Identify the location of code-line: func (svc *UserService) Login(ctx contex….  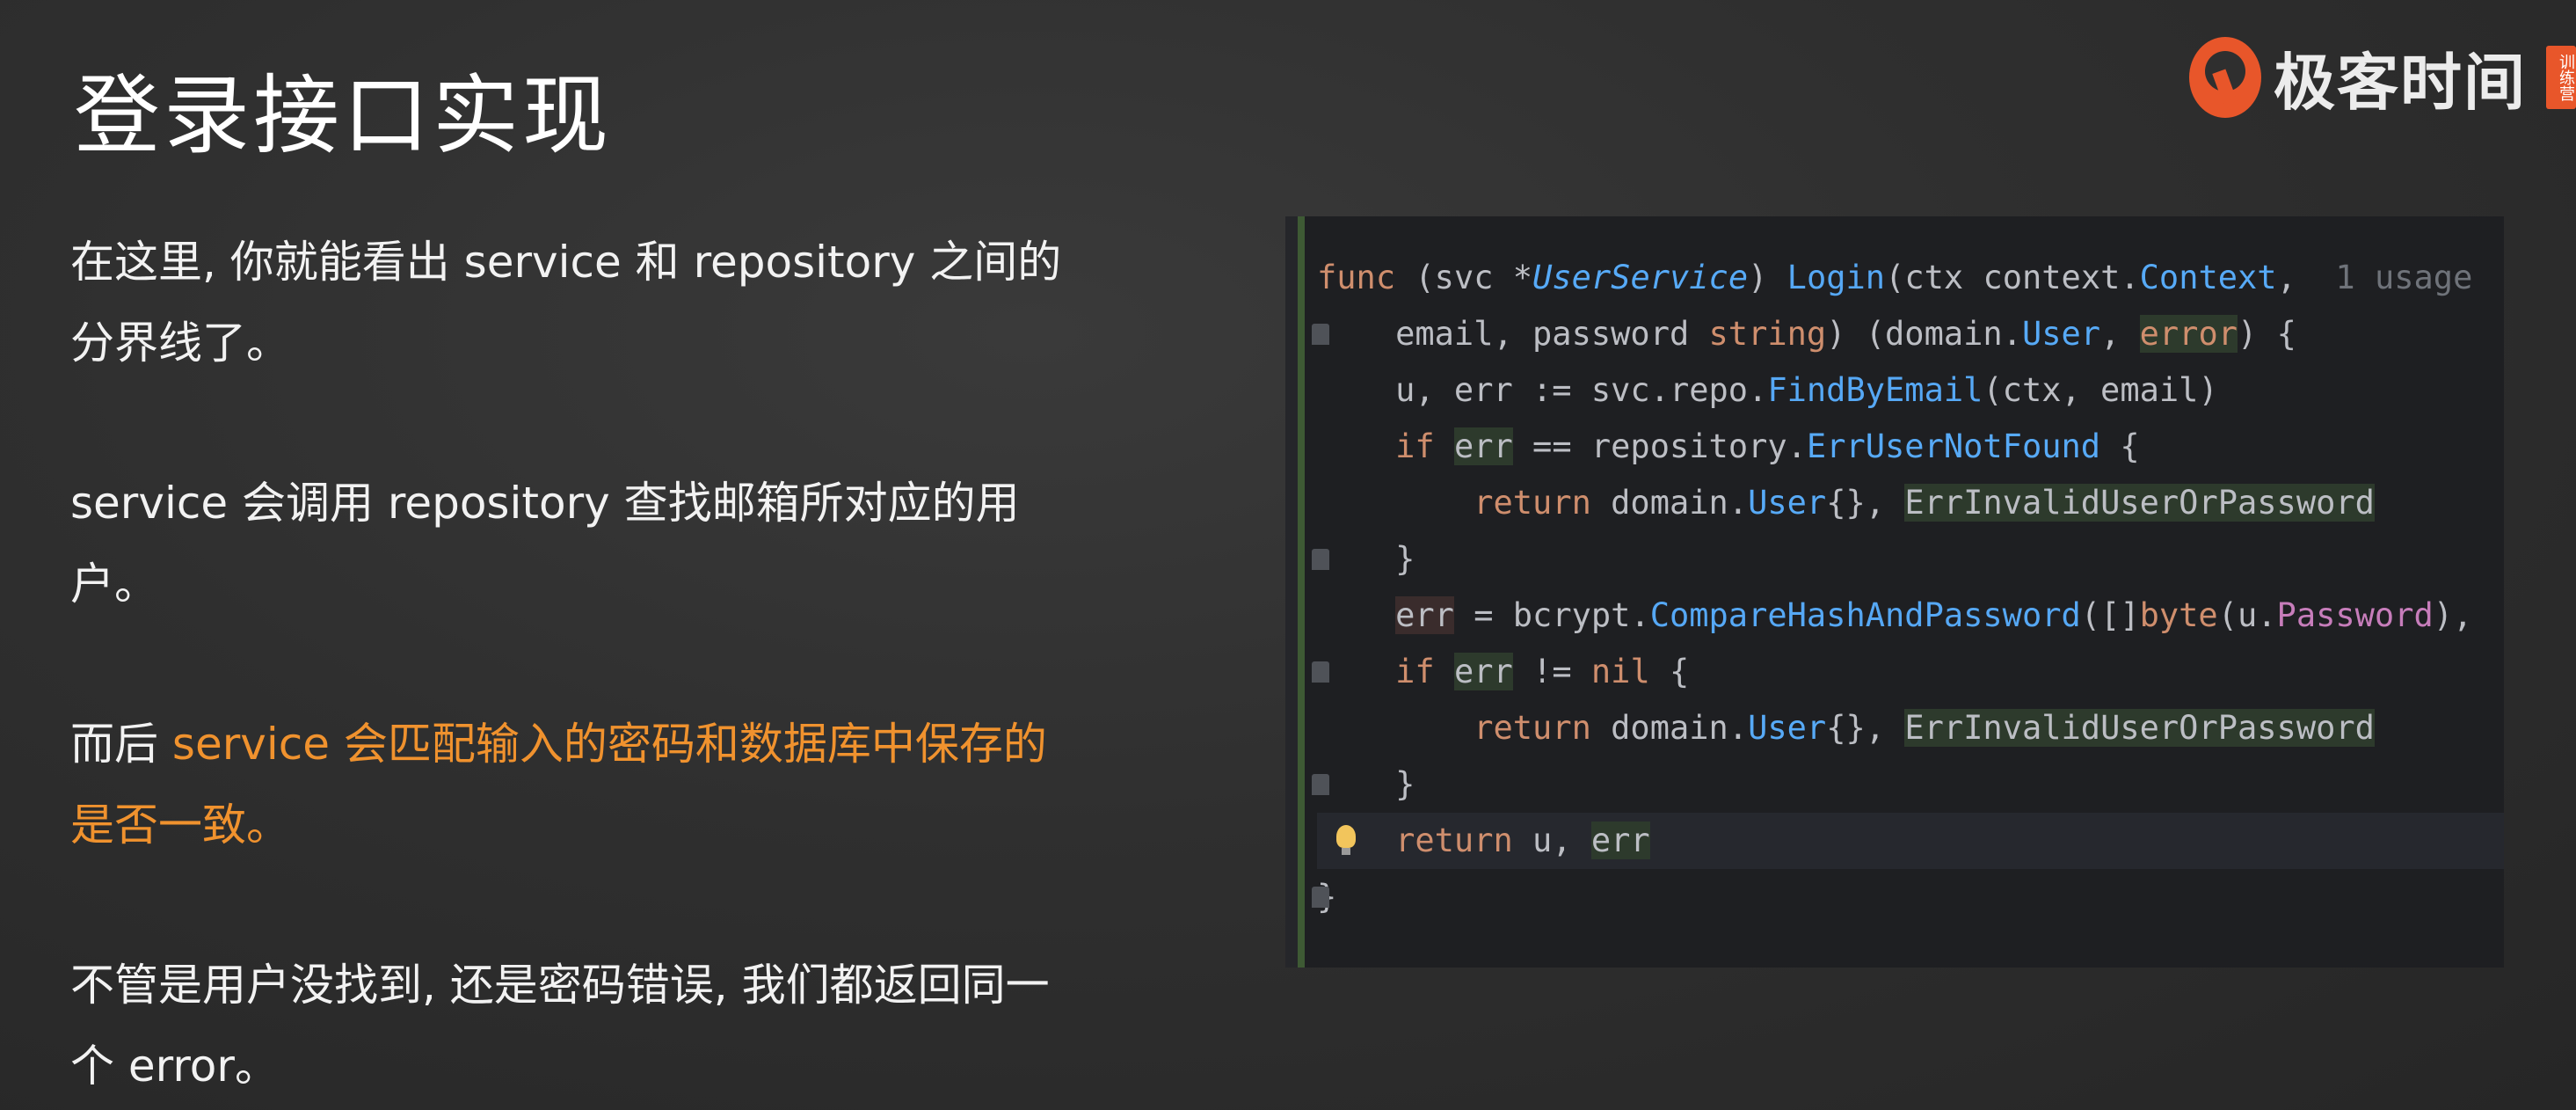
(1910, 278).